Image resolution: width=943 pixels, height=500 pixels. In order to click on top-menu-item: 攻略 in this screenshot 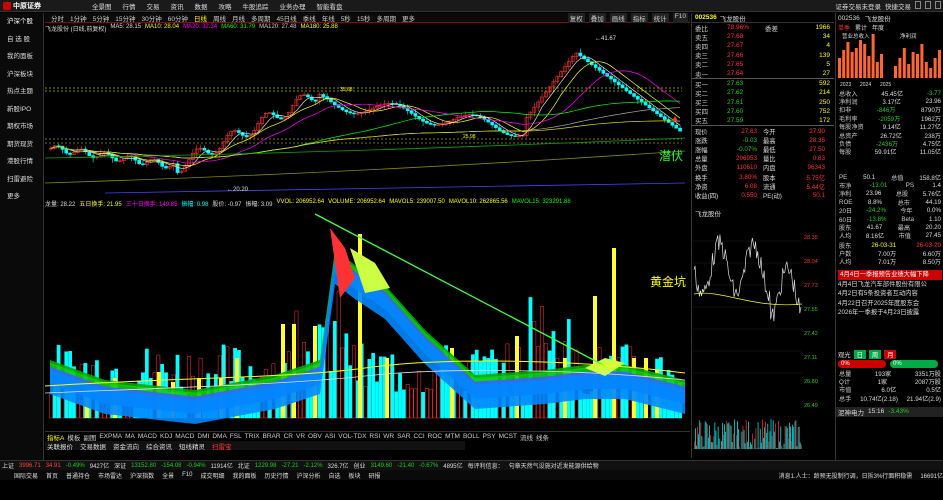, I will do `click(225, 6)`.